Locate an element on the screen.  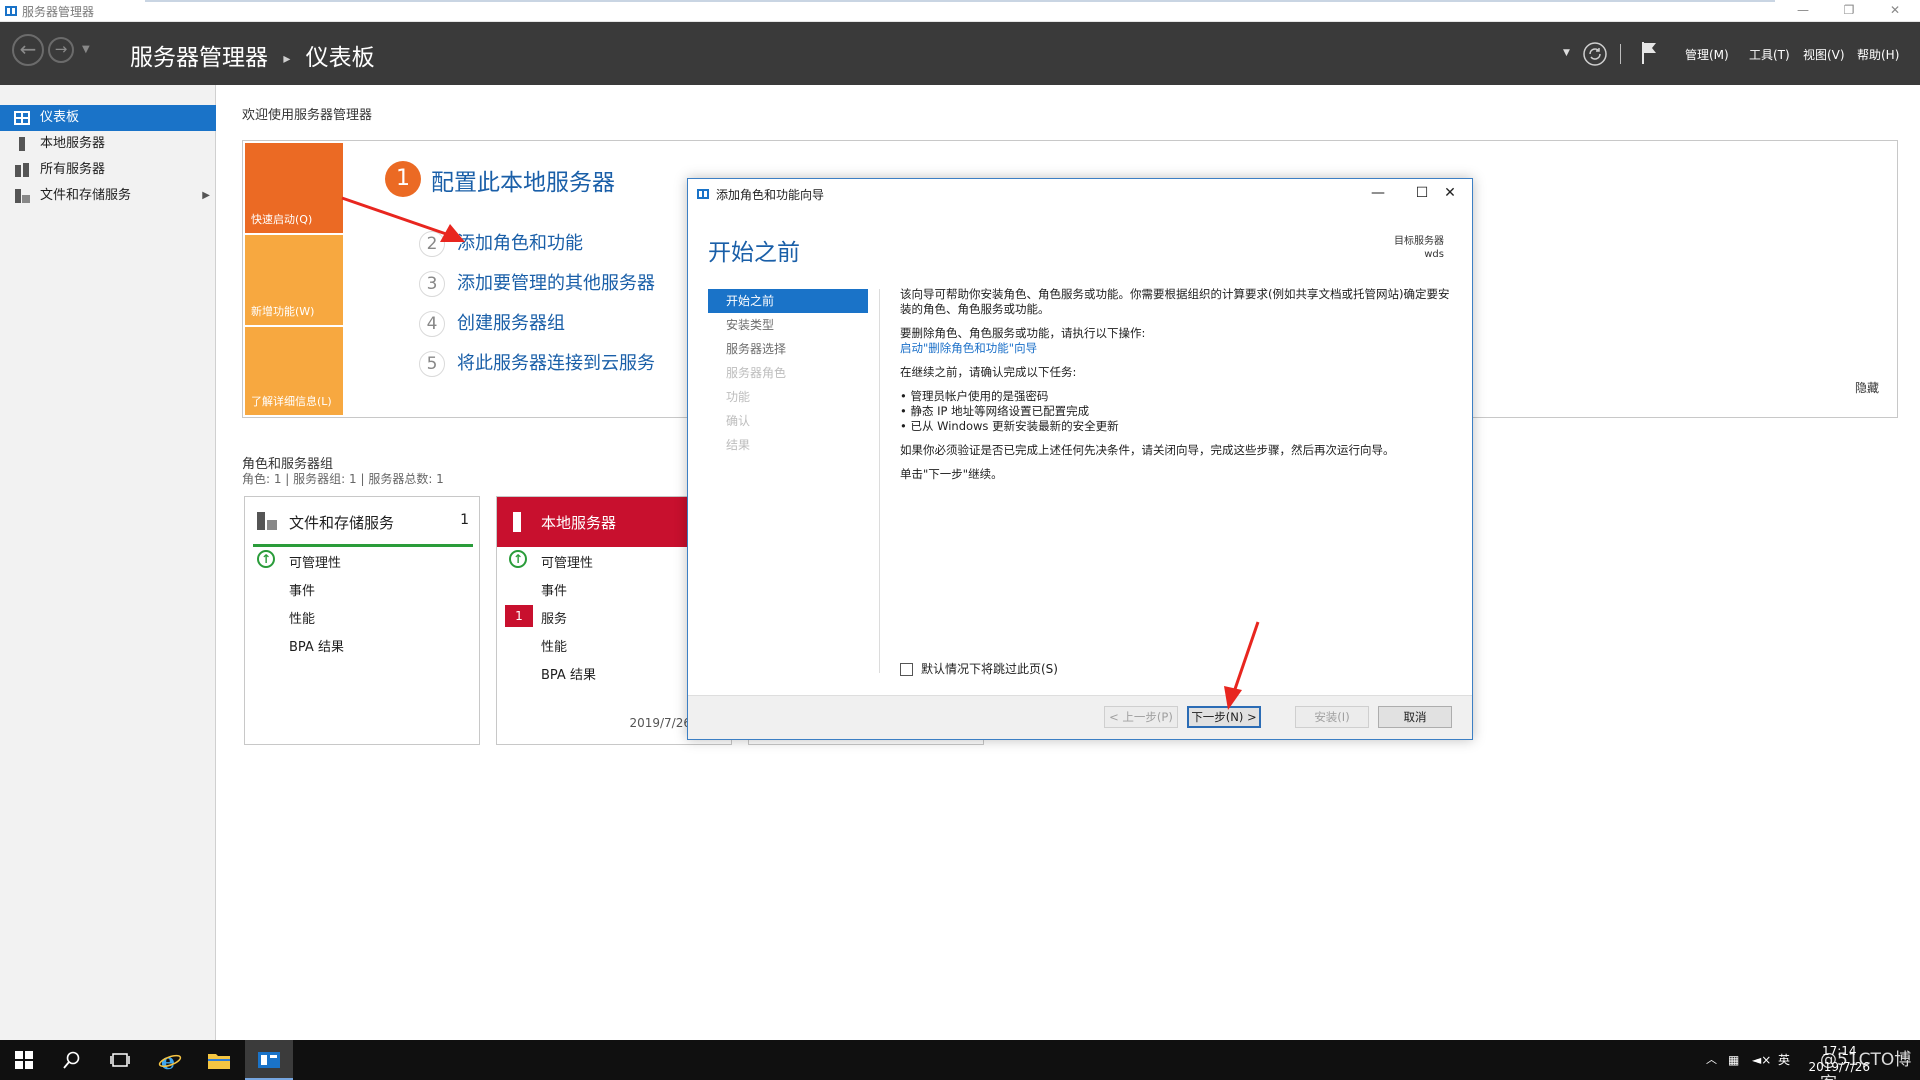
volume-muted-icon: ◄× is located at coordinates (1761, 1060).